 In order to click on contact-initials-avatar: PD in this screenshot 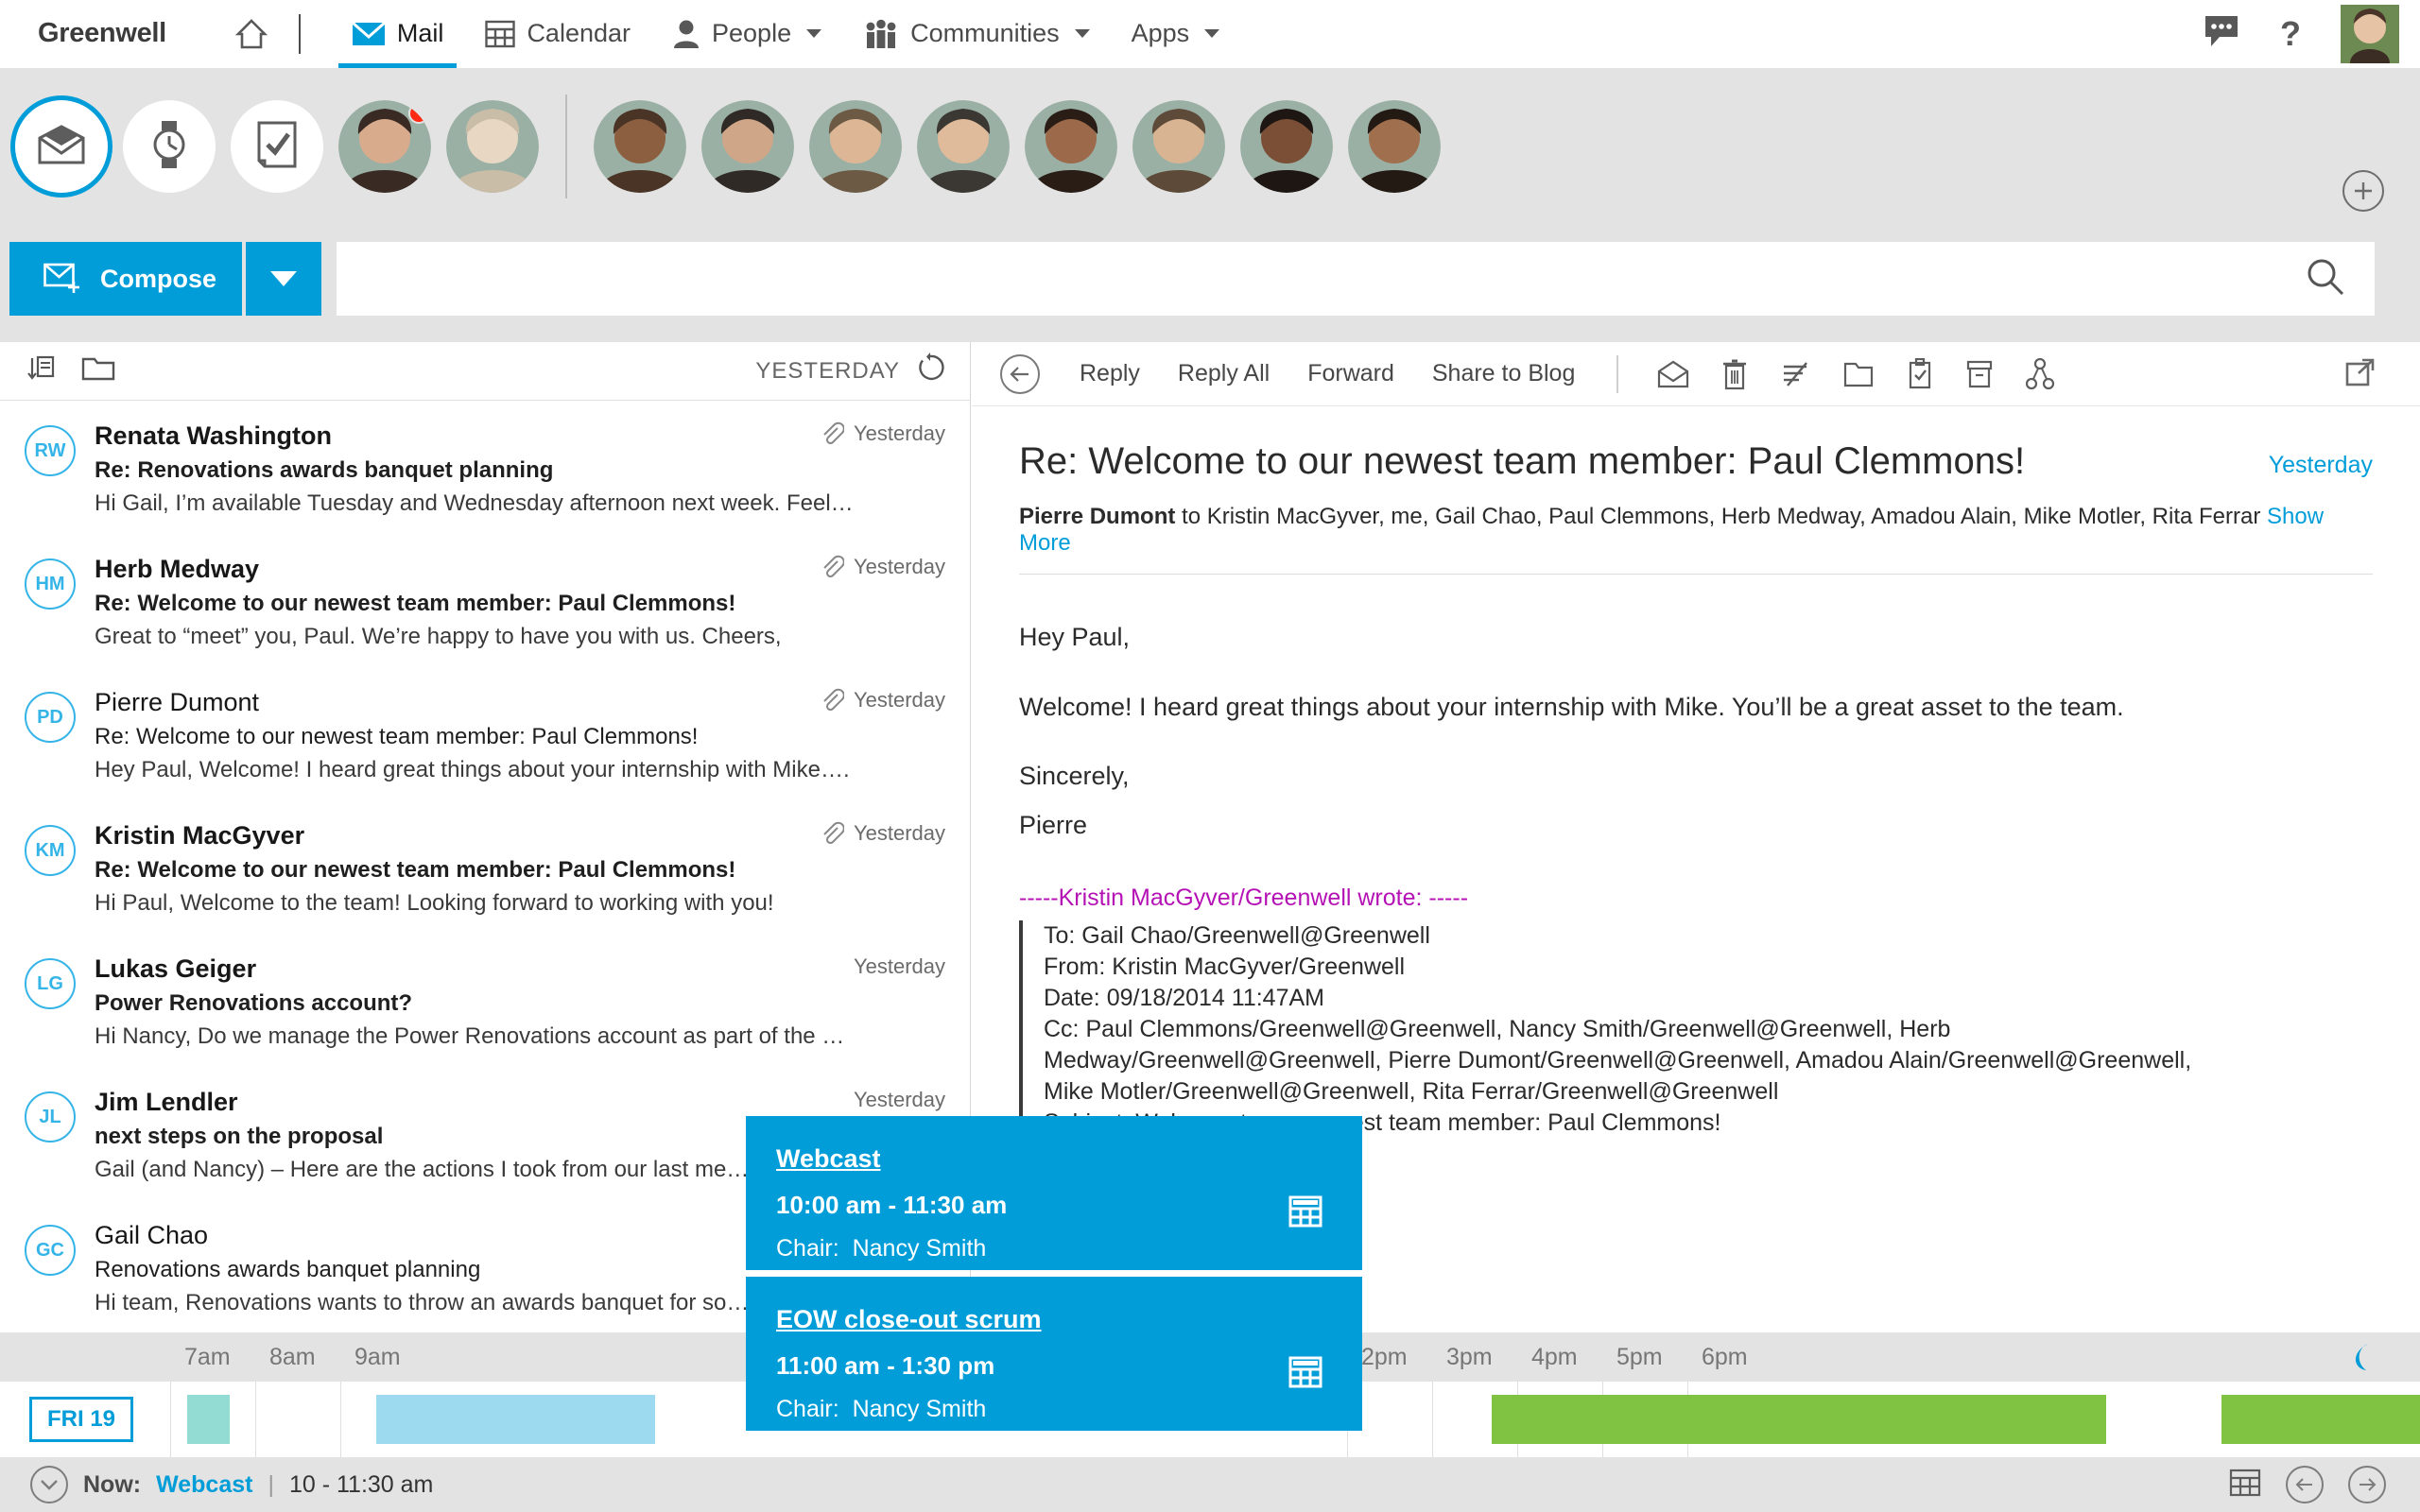, I will do `click(50, 717)`.